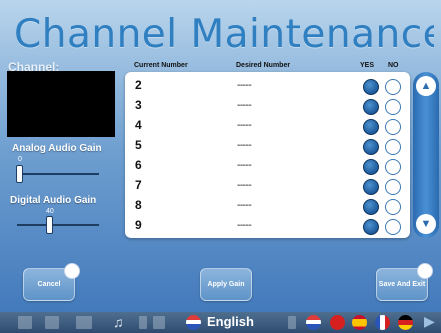 This screenshot has height=333, width=441. What do you see at coordinates (268, 106) in the screenshot?
I see `table-row: 3 -----` at bounding box center [268, 106].